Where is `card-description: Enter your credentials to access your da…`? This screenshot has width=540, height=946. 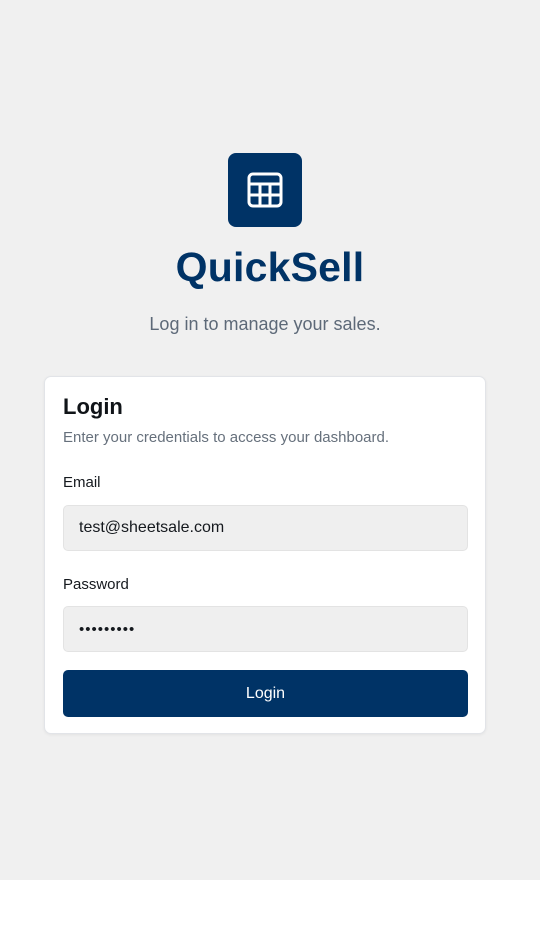 card-description: Enter your credentials to access your da… is located at coordinates (226, 437).